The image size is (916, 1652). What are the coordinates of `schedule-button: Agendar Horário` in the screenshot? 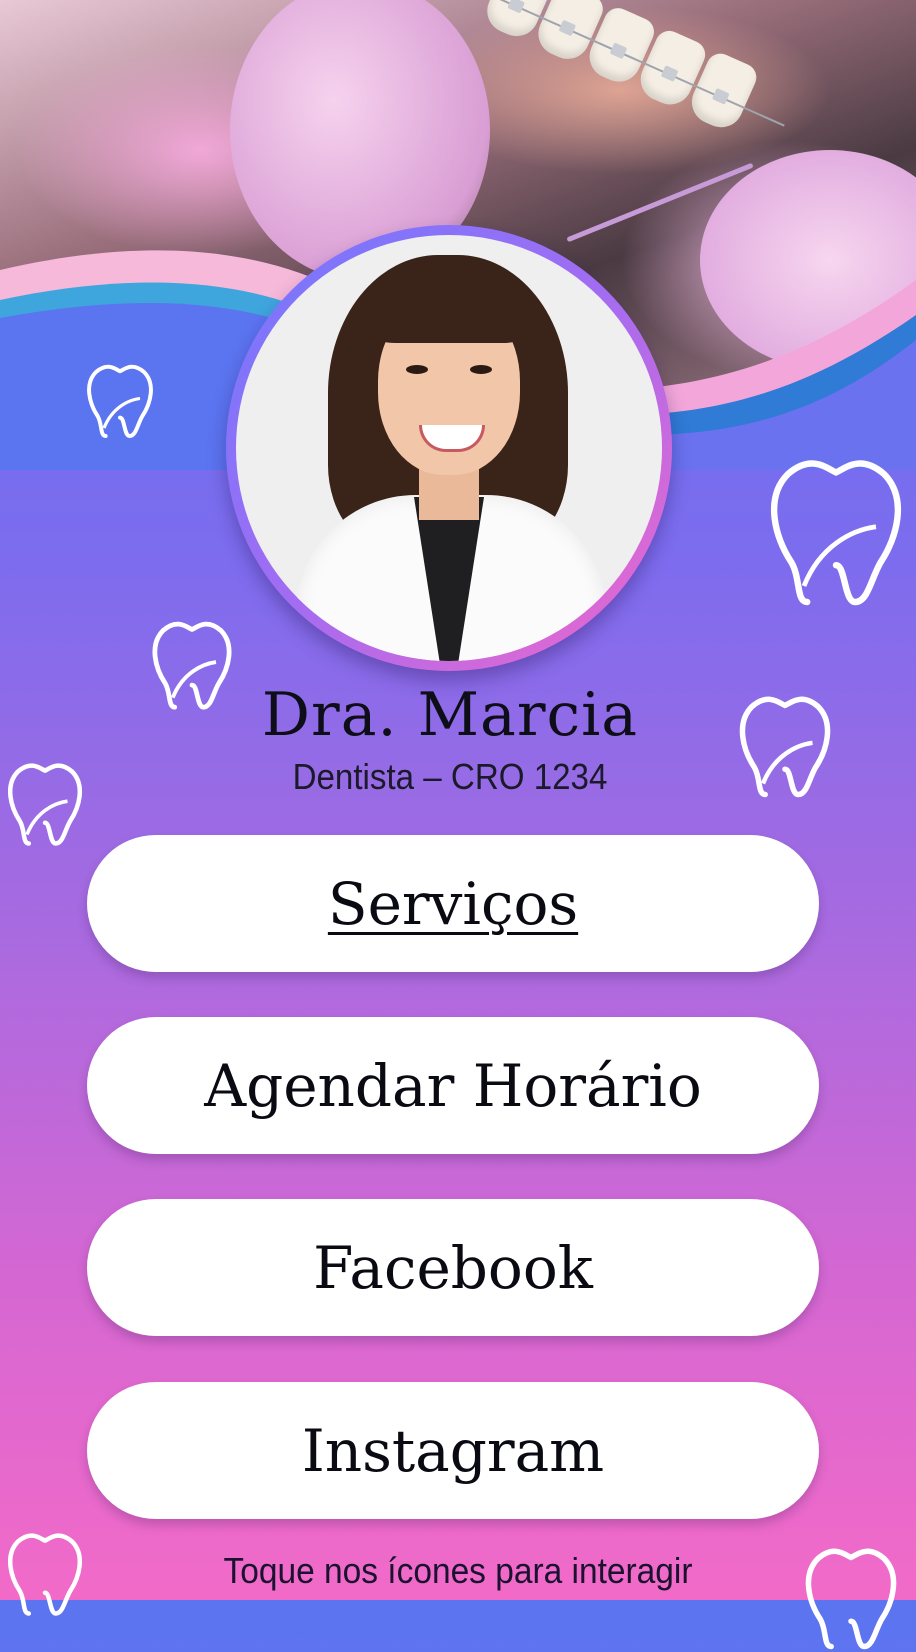 It's located at (453, 1085).